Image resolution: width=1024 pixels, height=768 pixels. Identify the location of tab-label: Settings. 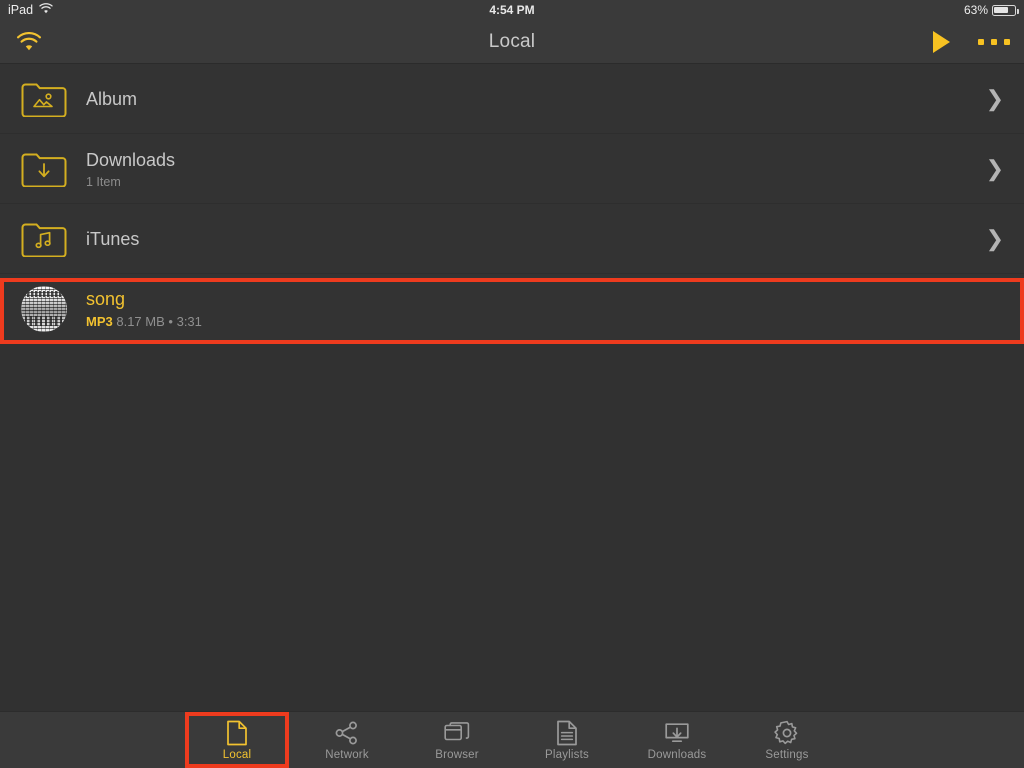
(787, 754).